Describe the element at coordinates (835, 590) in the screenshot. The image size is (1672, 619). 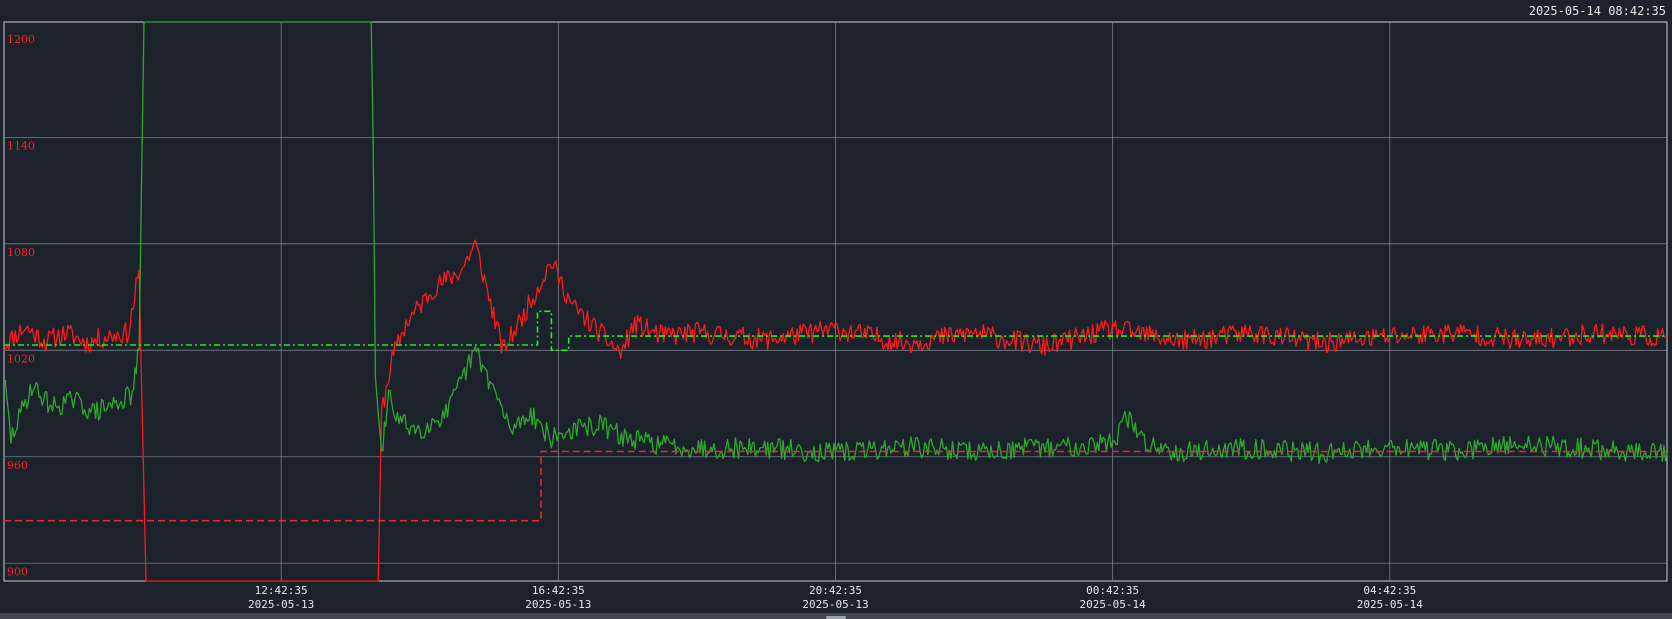
I see `x-tick-time: 20:42:35` at that location.